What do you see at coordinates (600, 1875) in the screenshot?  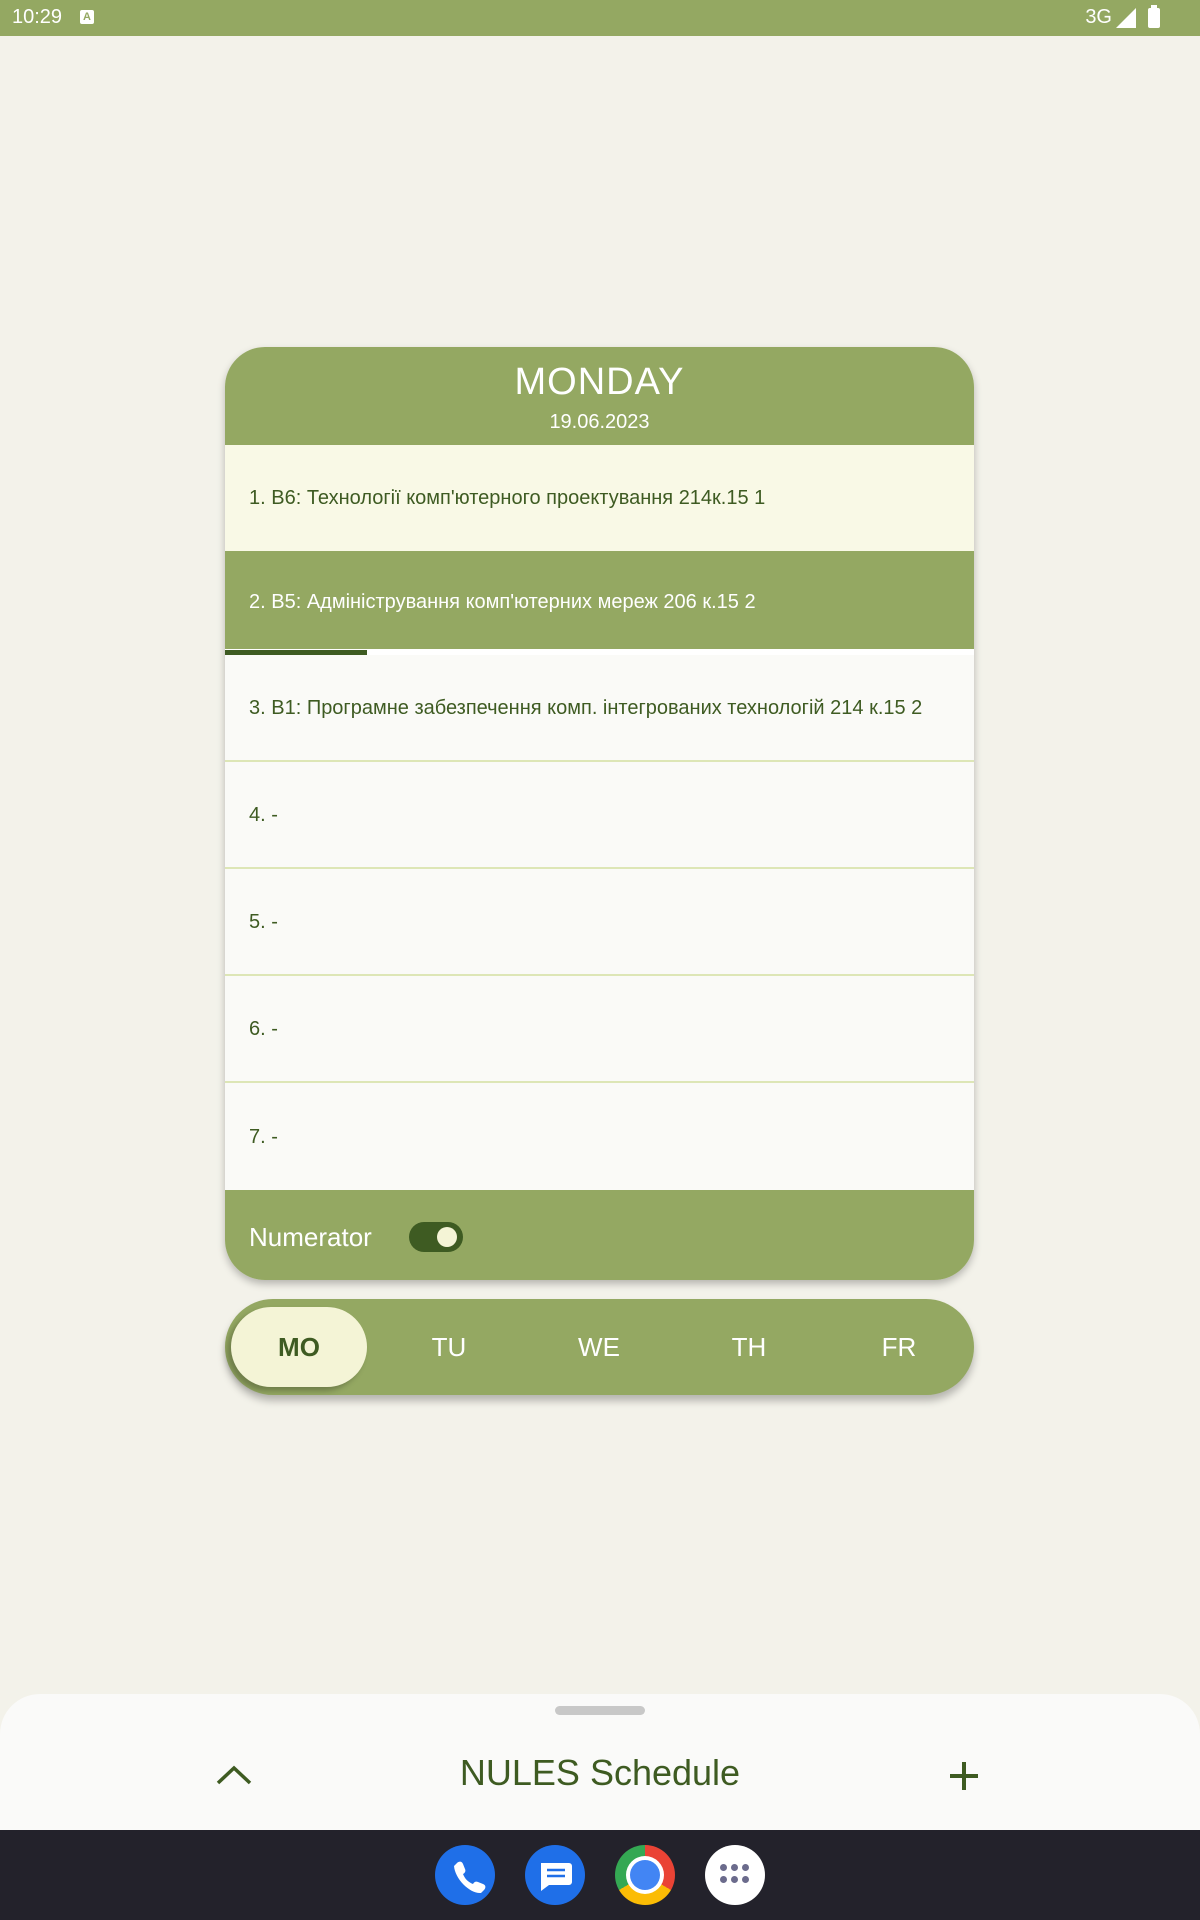 I see `nav-dock` at bounding box center [600, 1875].